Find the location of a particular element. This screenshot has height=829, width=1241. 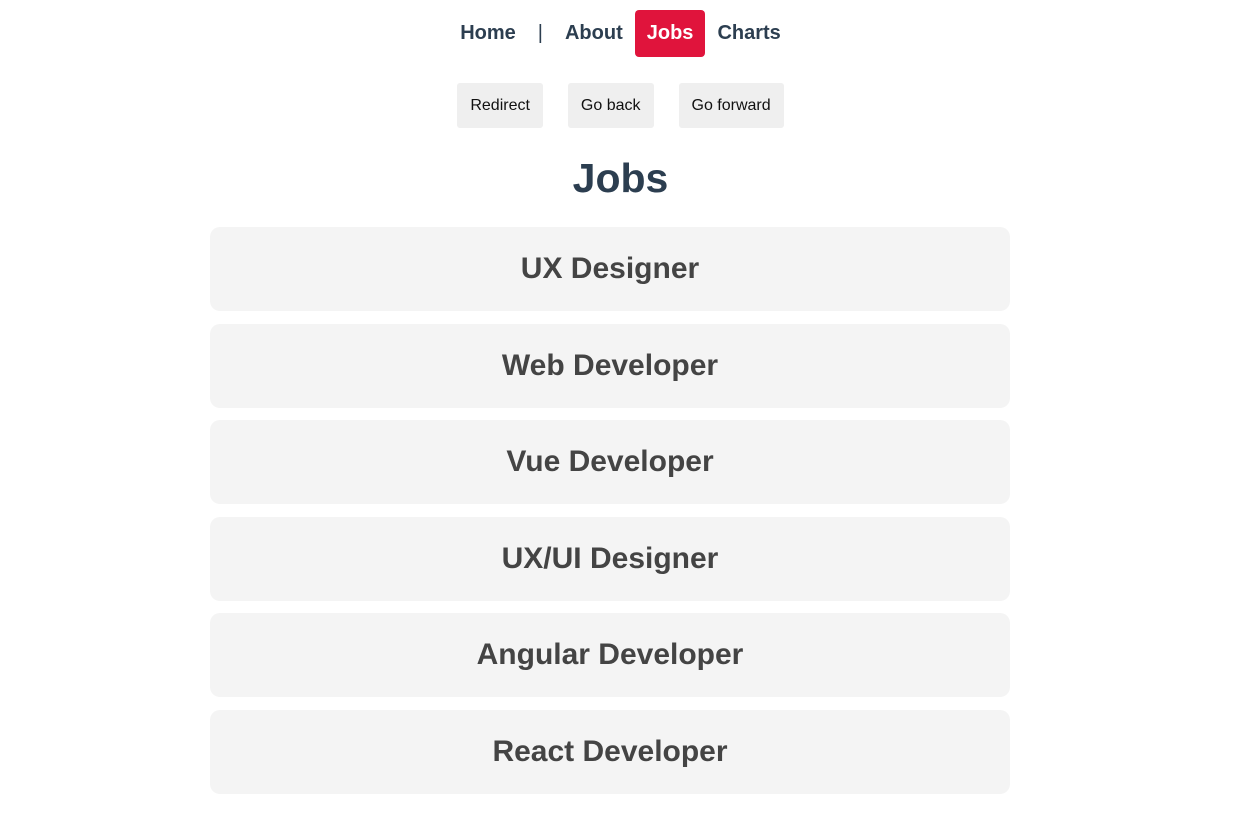

job-item-react-developer: React Developer is located at coordinates (610, 751).